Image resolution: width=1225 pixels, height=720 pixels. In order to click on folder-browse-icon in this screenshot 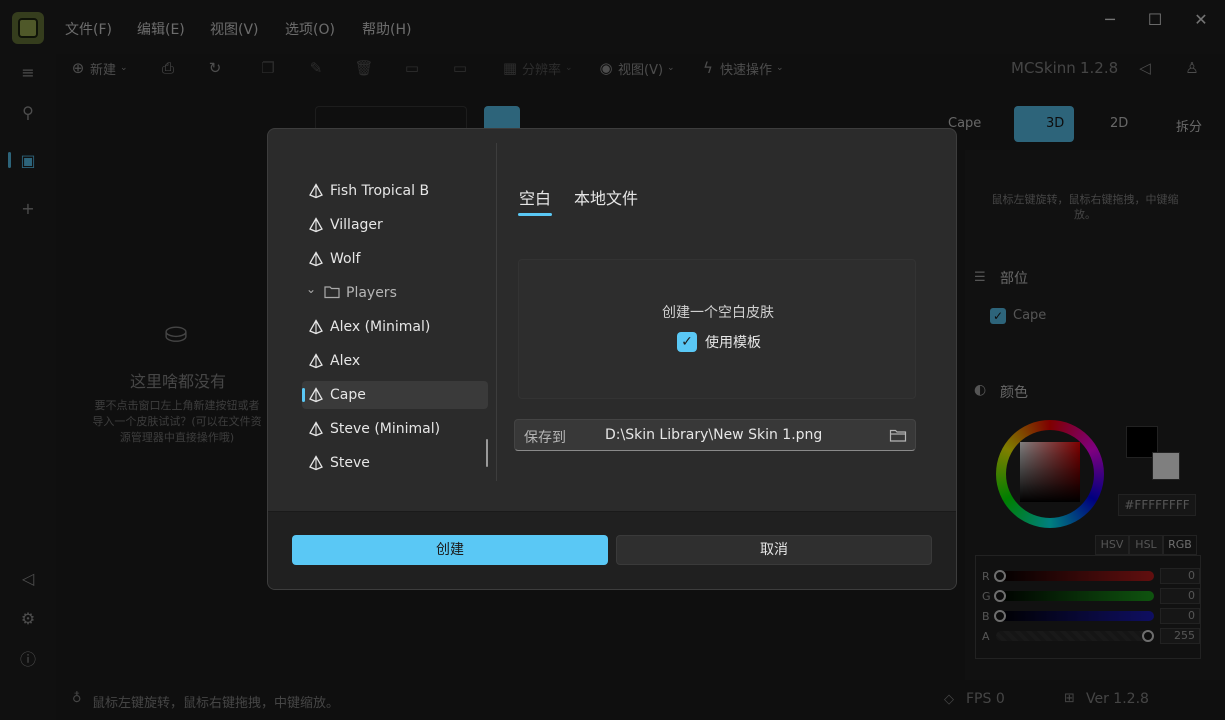, I will do `click(898, 435)`.